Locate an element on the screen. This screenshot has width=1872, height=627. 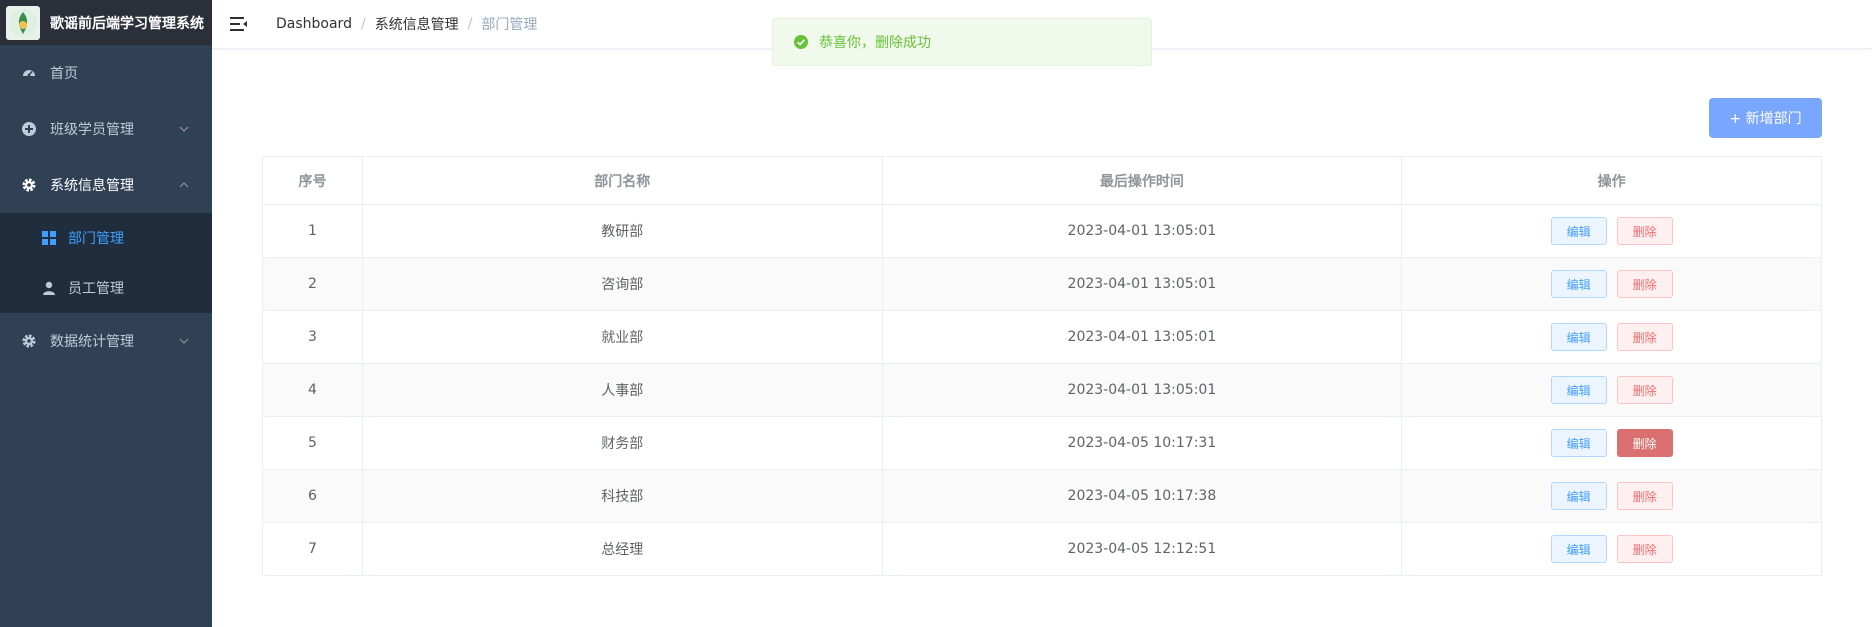
cell-seq: 3 is located at coordinates (312, 337).